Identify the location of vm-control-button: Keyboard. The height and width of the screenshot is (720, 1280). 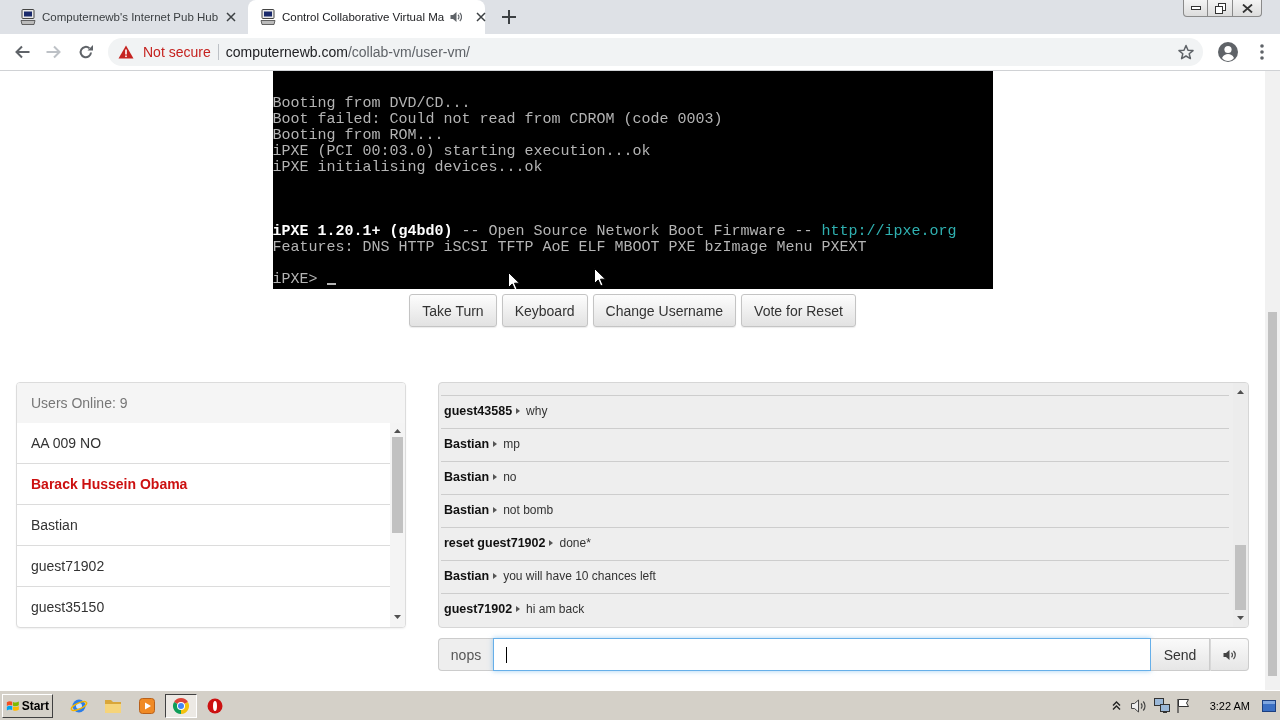
(544, 310).